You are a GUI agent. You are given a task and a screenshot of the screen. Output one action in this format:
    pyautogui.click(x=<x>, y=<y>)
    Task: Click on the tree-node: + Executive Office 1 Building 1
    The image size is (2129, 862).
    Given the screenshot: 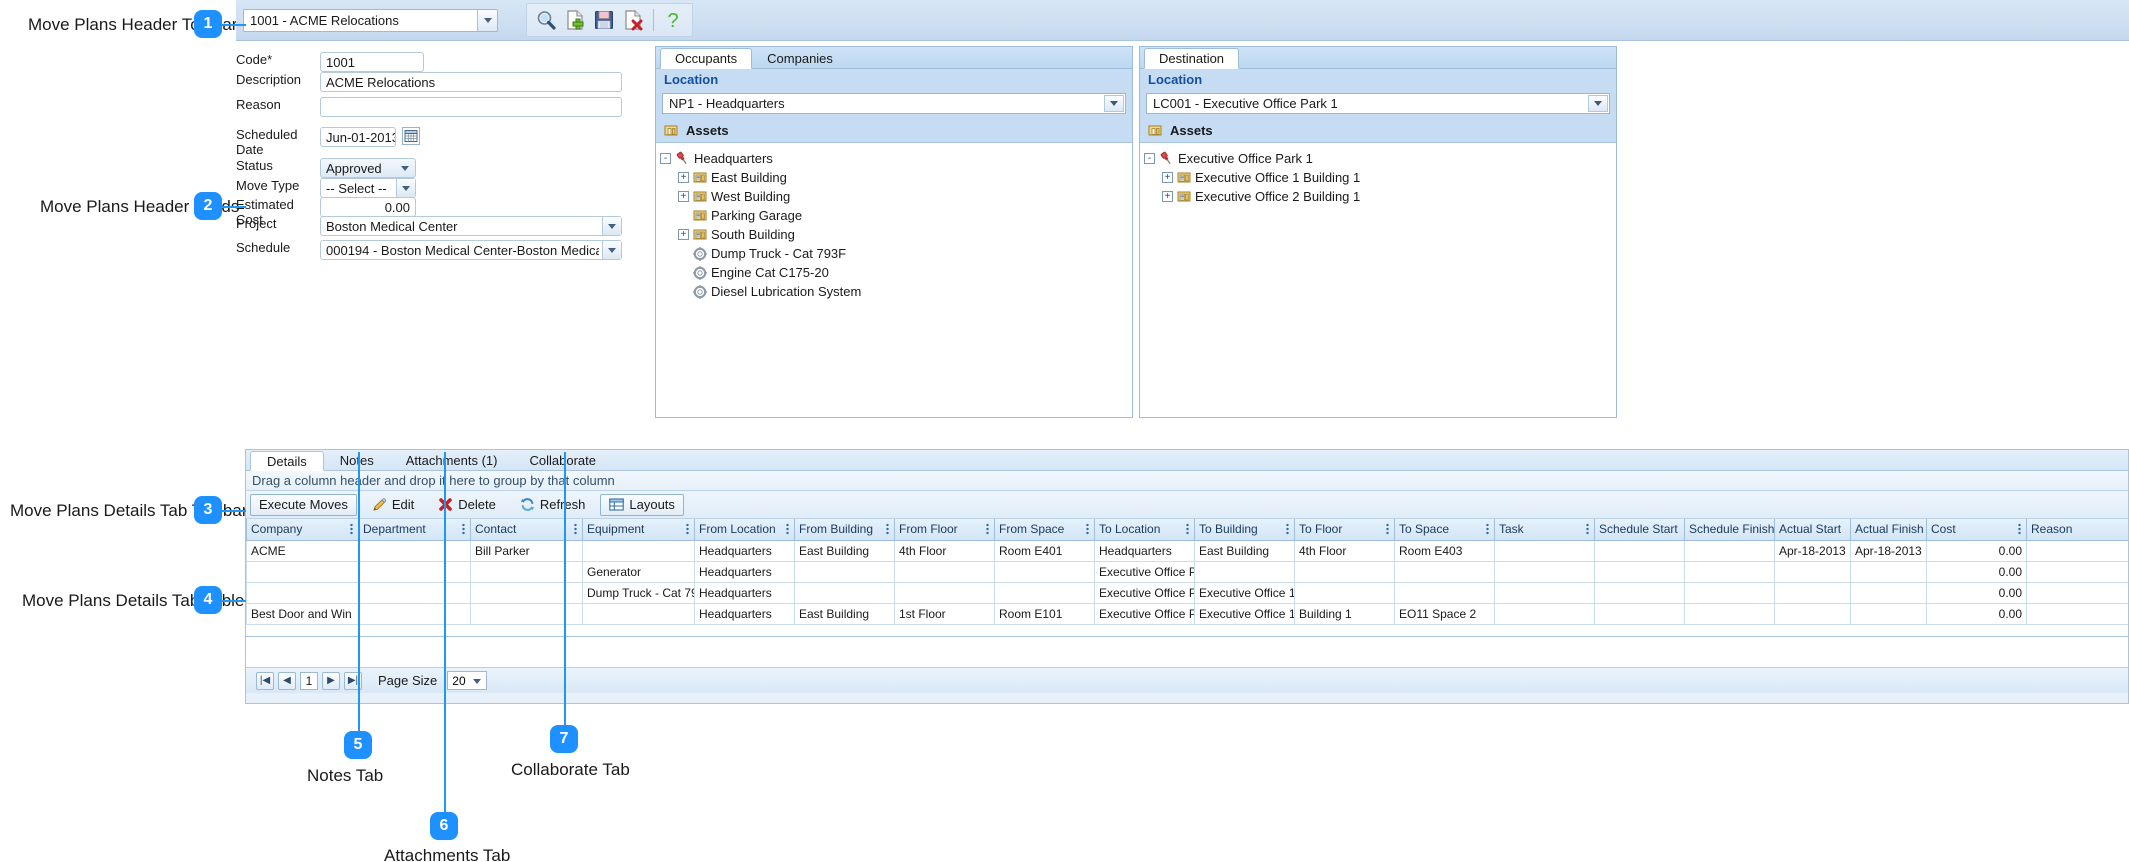 What is the action you would take?
    pyautogui.click(x=1380, y=177)
    